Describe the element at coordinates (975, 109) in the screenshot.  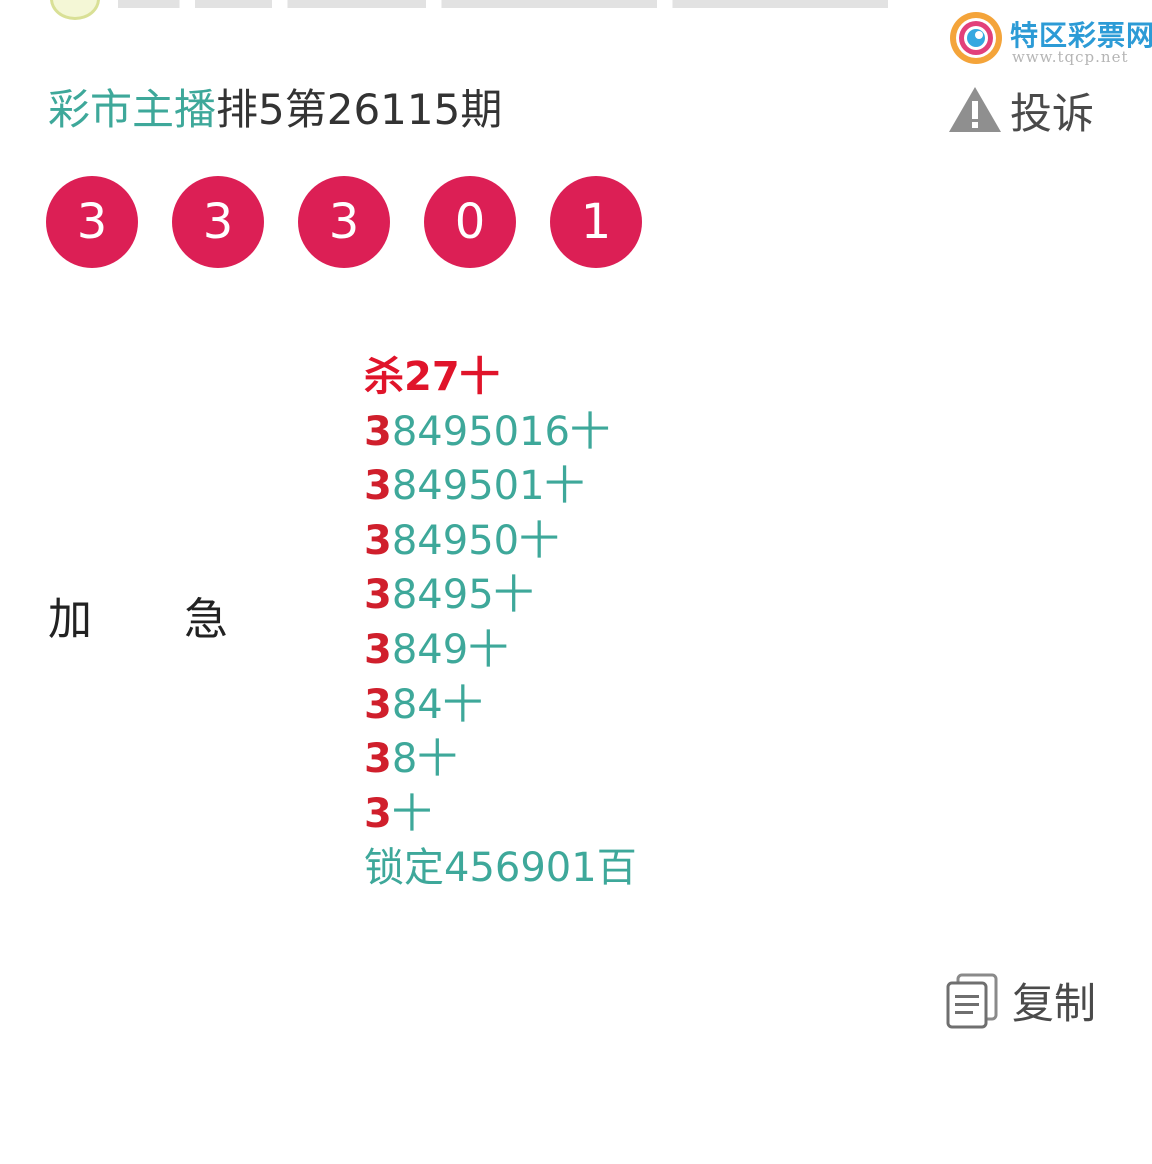
I see `warning-icon` at that location.